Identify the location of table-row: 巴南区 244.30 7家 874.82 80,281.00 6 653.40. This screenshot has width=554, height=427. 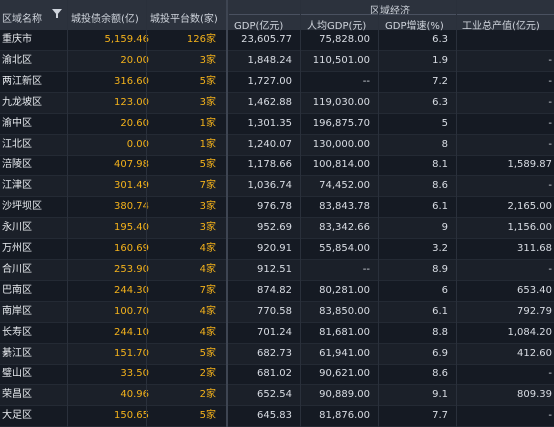
(277, 291).